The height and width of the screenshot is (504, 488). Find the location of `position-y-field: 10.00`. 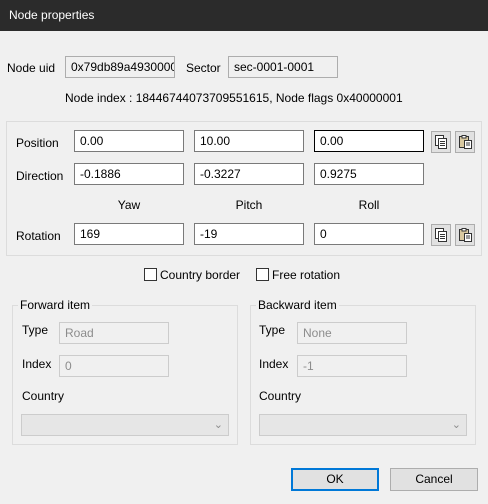

position-y-field: 10.00 is located at coordinates (249, 141).